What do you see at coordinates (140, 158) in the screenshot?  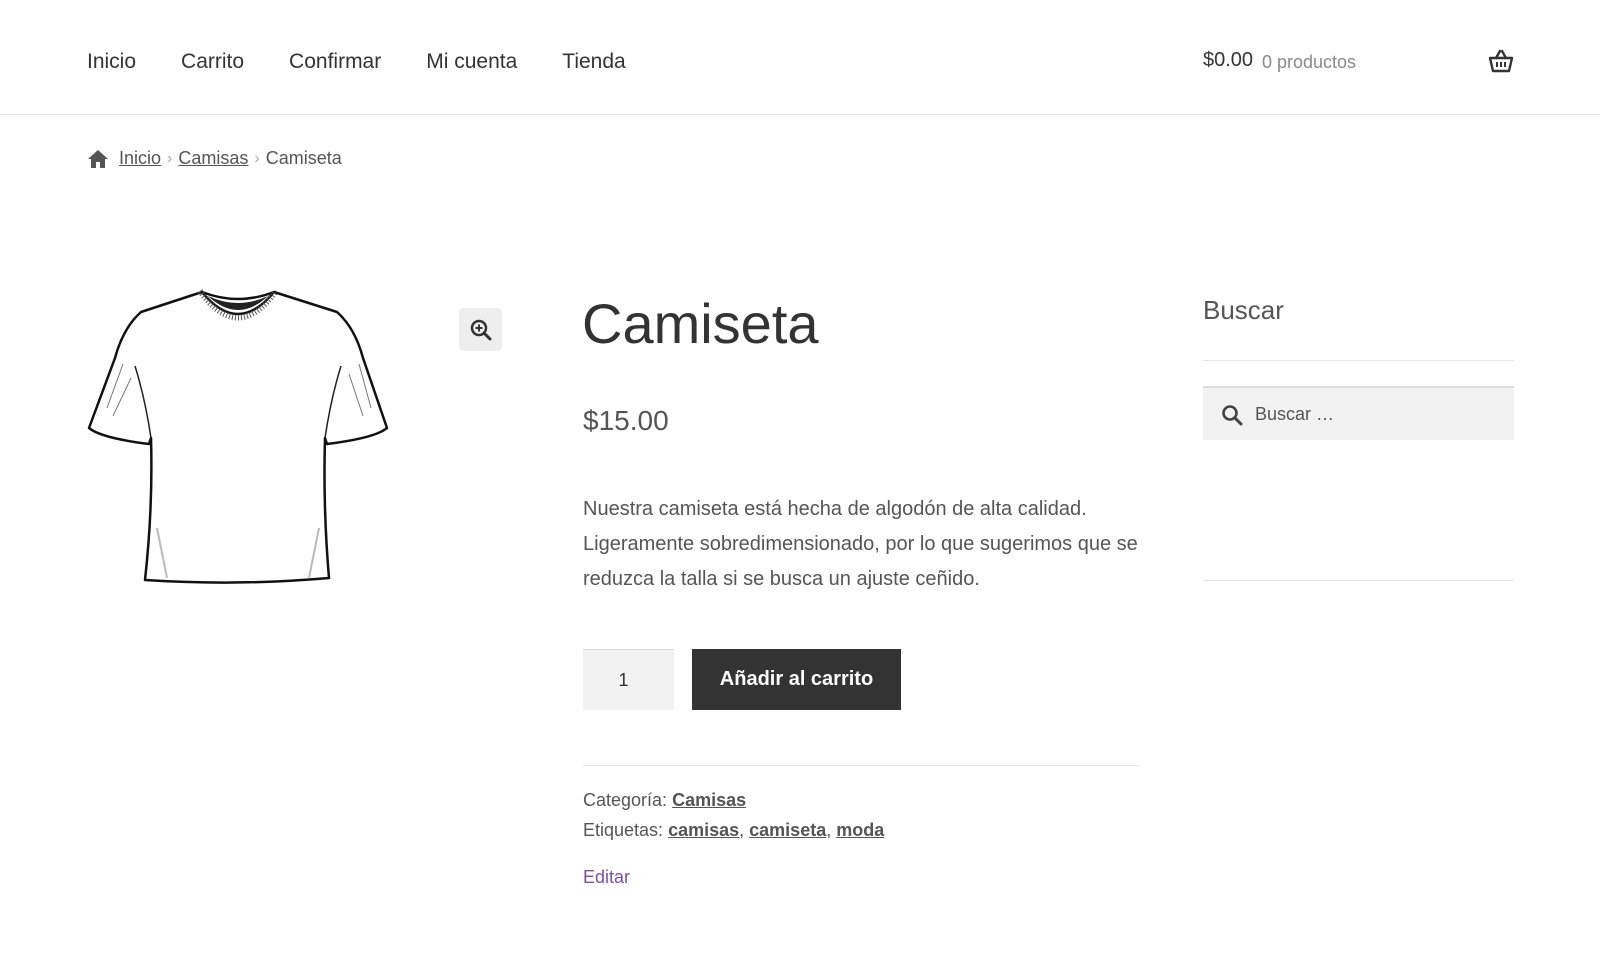 I see `breadcrumb-home-link: Inicio` at bounding box center [140, 158].